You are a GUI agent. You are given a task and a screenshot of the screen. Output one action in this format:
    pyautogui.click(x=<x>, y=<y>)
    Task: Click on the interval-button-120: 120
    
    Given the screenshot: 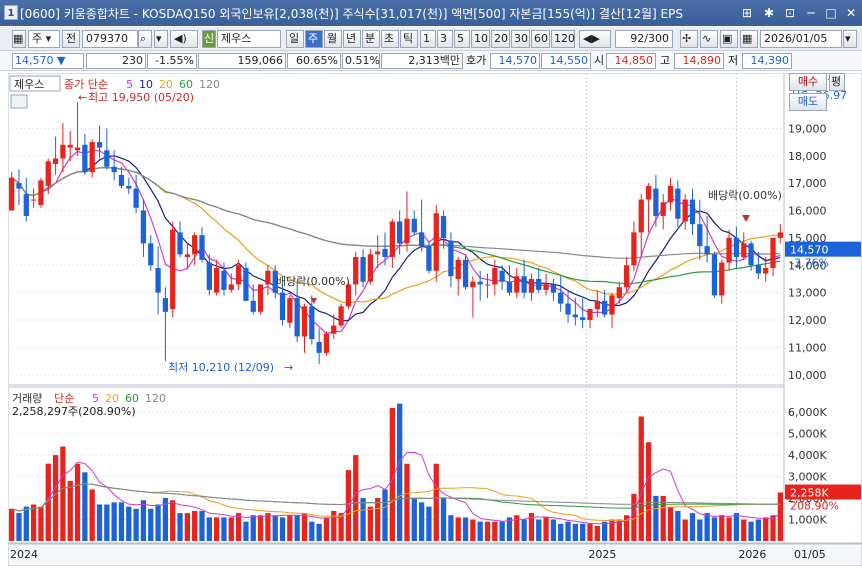 What is the action you would take?
    pyautogui.click(x=563, y=39)
    